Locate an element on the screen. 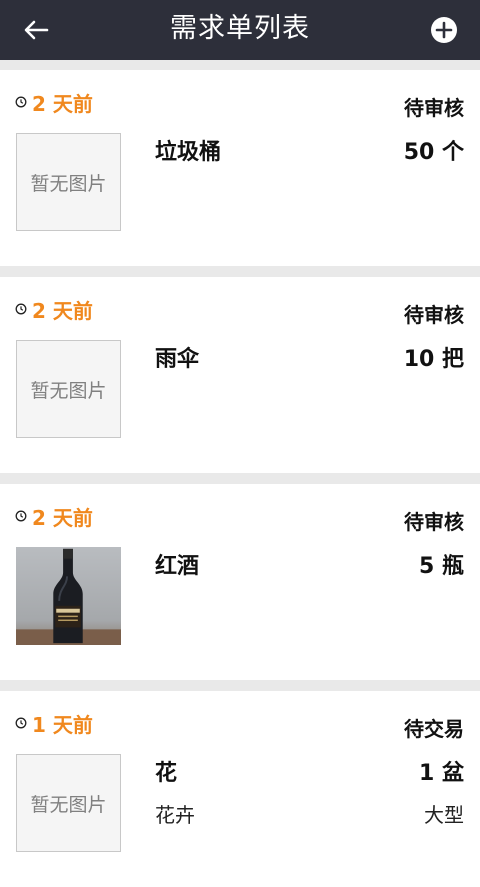  item-quantity: 1 盆 is located at coordinates (441, 773).